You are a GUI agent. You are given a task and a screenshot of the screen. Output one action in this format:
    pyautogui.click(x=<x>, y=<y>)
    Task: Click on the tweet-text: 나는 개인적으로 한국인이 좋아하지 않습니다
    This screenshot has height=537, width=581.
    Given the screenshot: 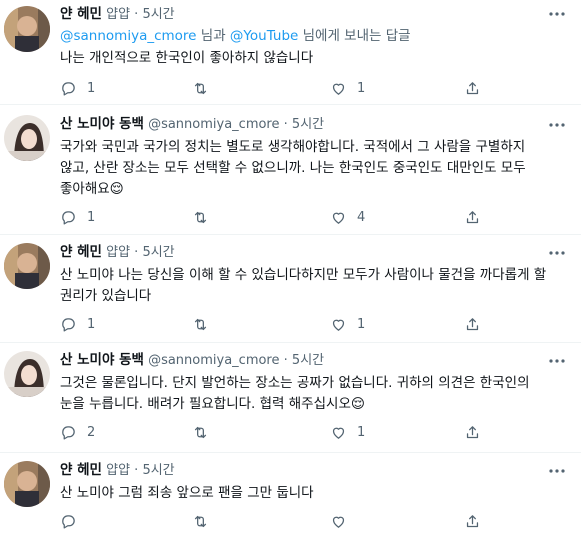 What is the action you would take?
    pyautogui.click(x=187, y=58)
    